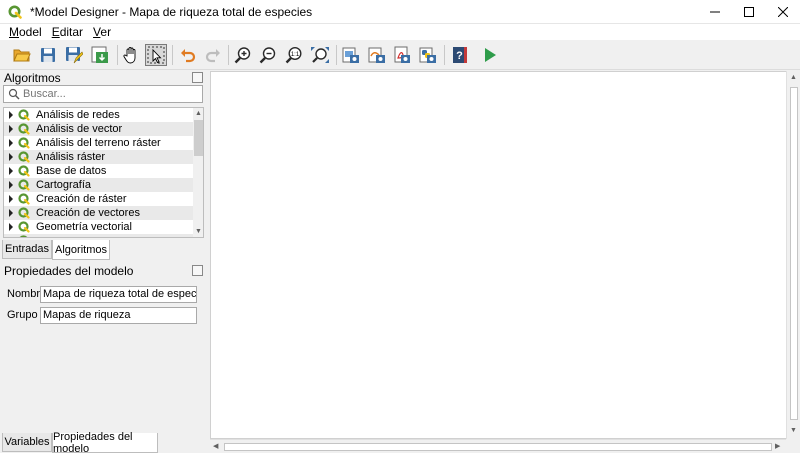  What do you see at coordinates (715, 12) in the screenshot?
I see `minimize-button` at bounding box center [715, 12].